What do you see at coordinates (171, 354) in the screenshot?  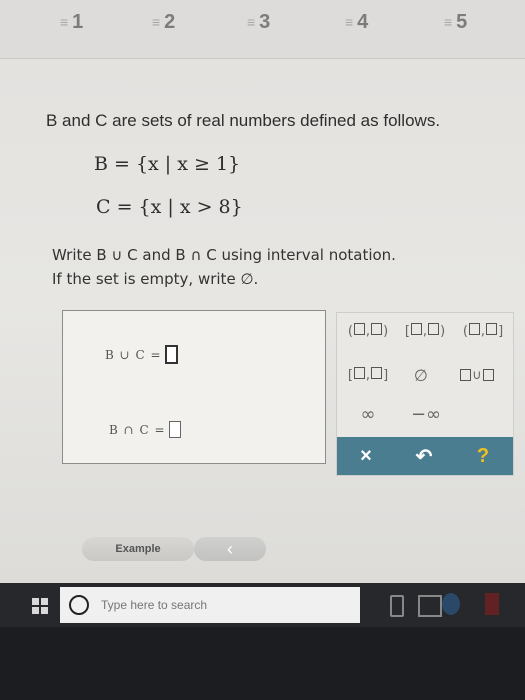 I see `union-input` at bounding box center [171, 354].